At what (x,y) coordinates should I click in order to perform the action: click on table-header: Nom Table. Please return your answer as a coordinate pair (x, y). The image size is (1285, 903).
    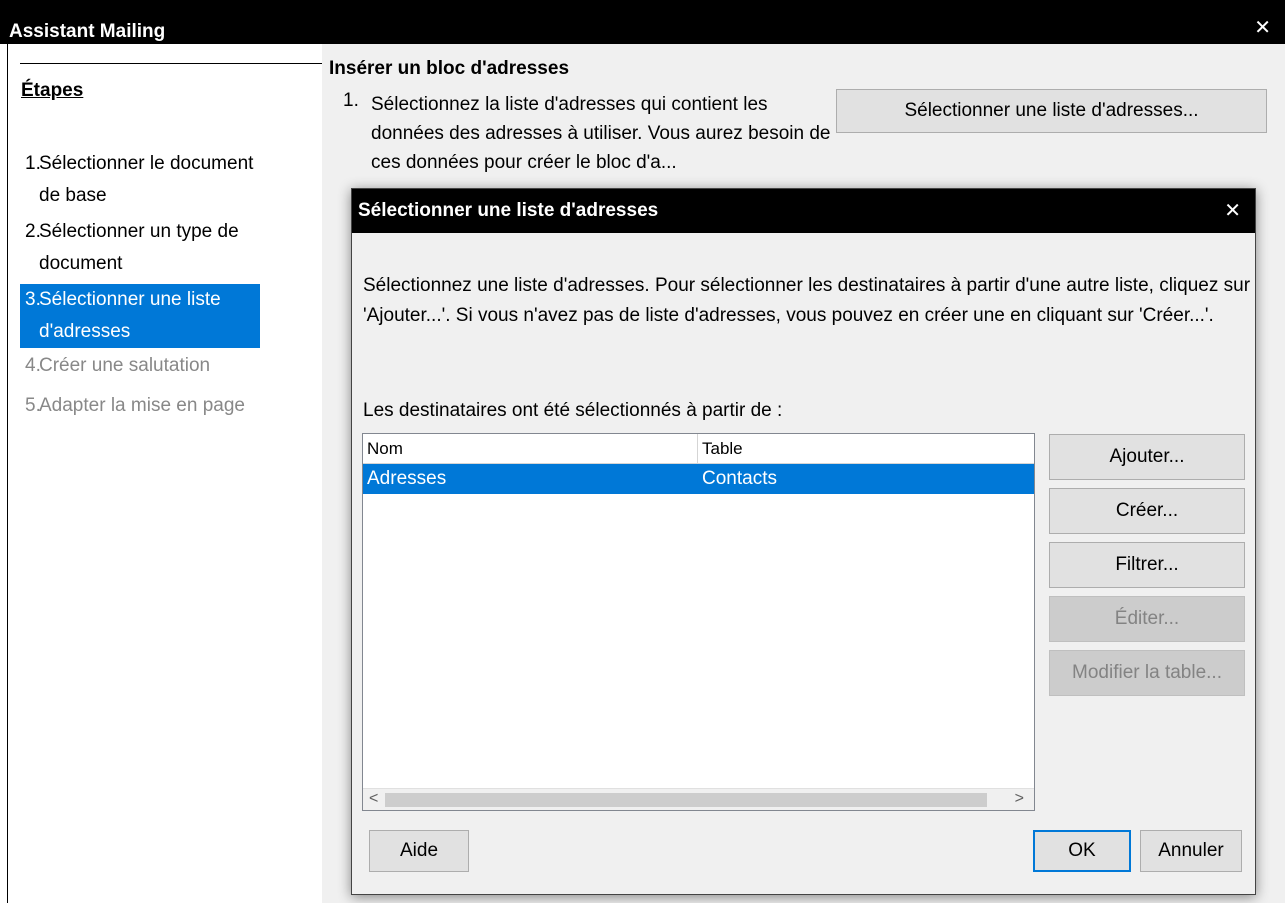
    Looking at the image, I should click on (698, 449).